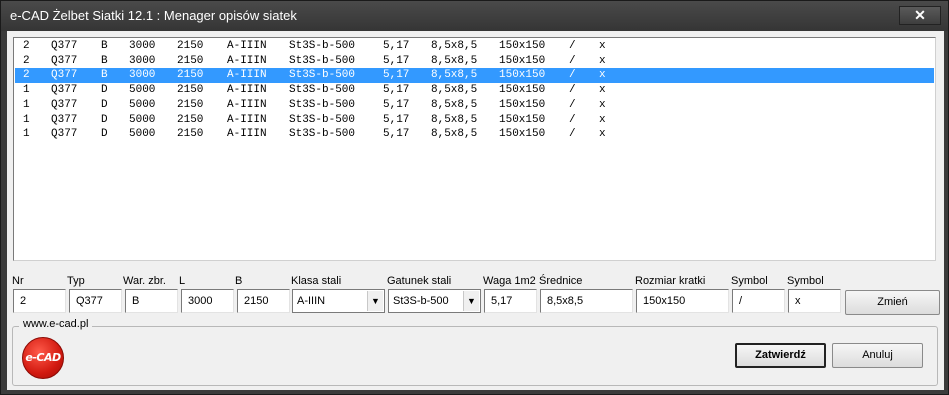  What do you see at coordinates (56, 324) in the screenshot?
I see `website-label: www.e-cad.pl` at bounding box center [56, 324].